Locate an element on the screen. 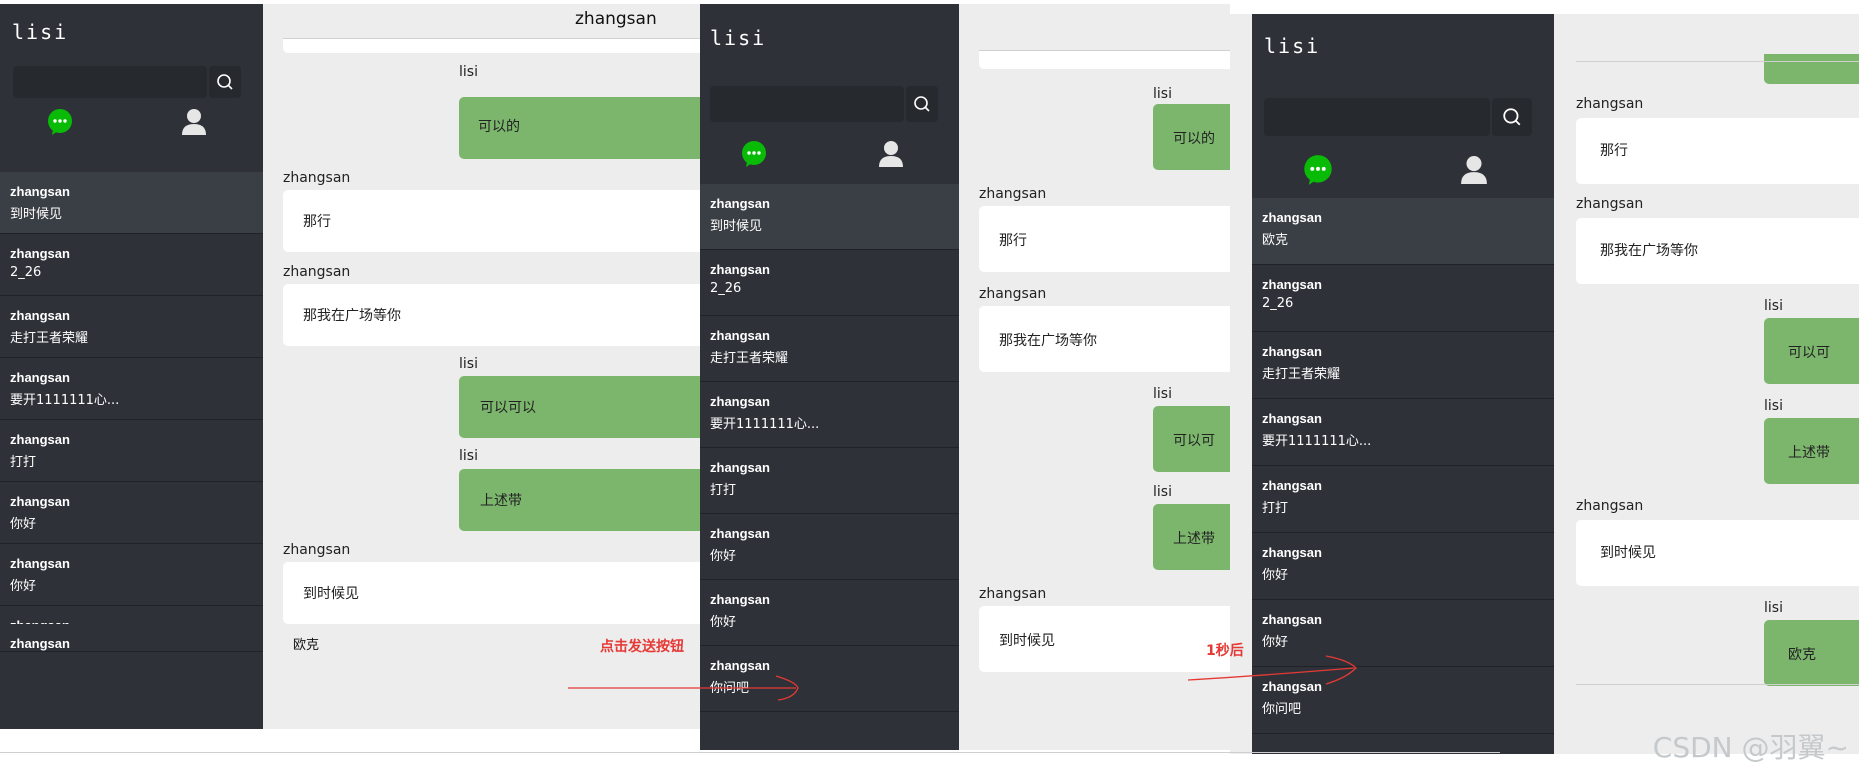 The image size is (1859, 774). message-preview: 打打 is located at coordinates (723, 490).